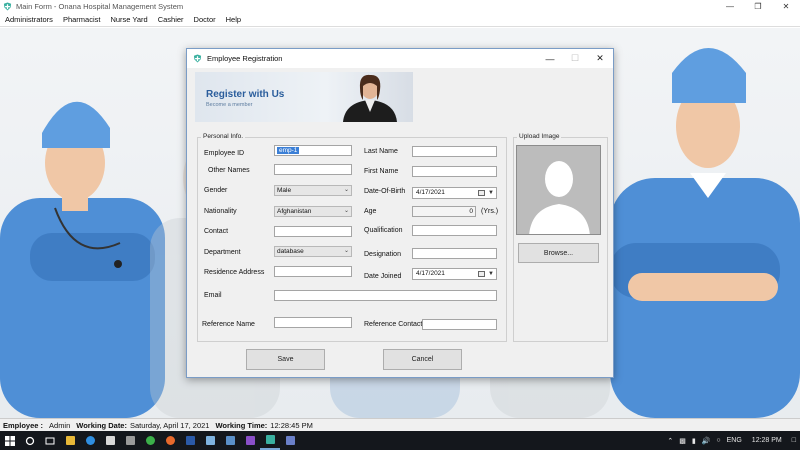  What do you see at coordinates (171, 19) in the screenshot?
I see `menu-cashier: Cashier` at bounding box center [171, 19].